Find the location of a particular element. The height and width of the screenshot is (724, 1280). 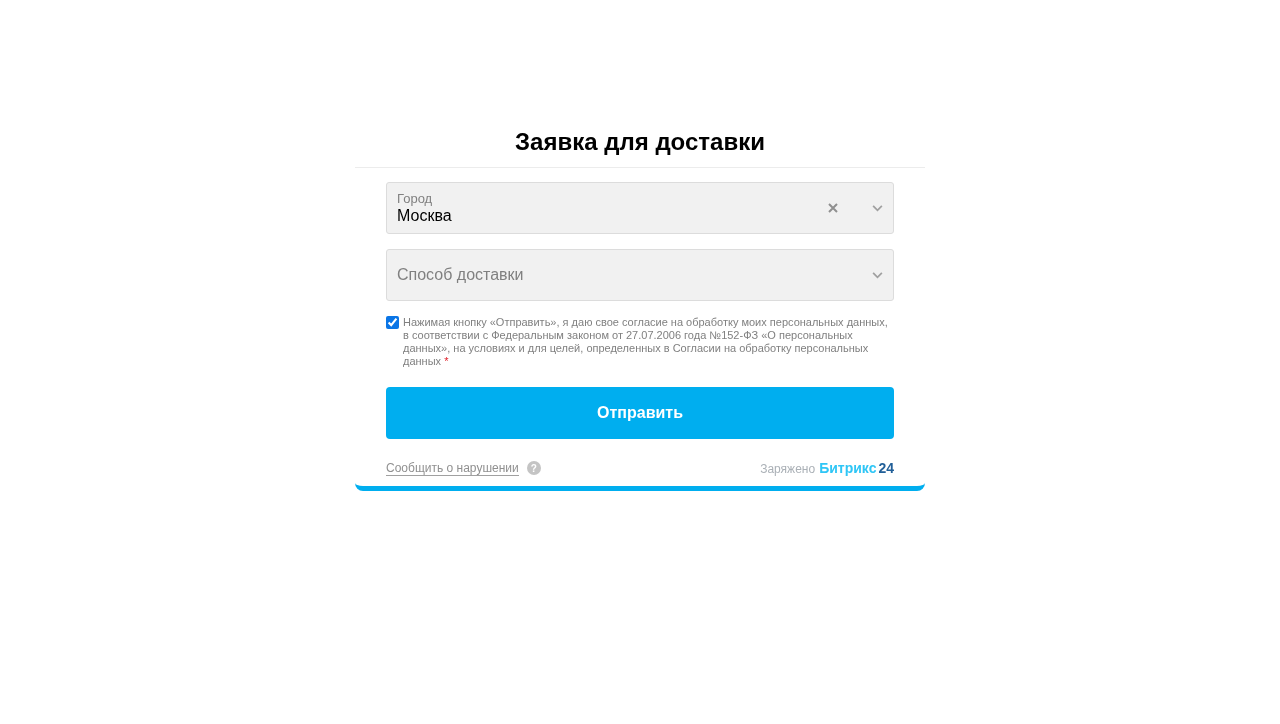

select-field: Город Москва is located at coordinates (640, 208).